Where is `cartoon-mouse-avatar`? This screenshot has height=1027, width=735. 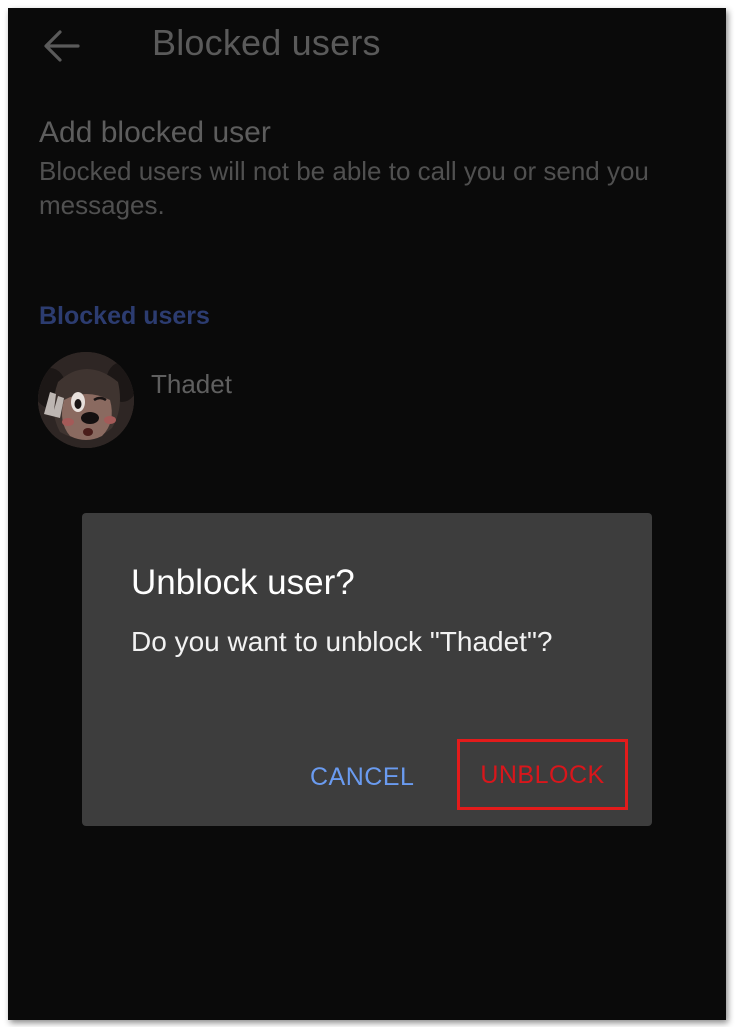 cartoon-mouse-avatar is located at coordinates (86, 400).